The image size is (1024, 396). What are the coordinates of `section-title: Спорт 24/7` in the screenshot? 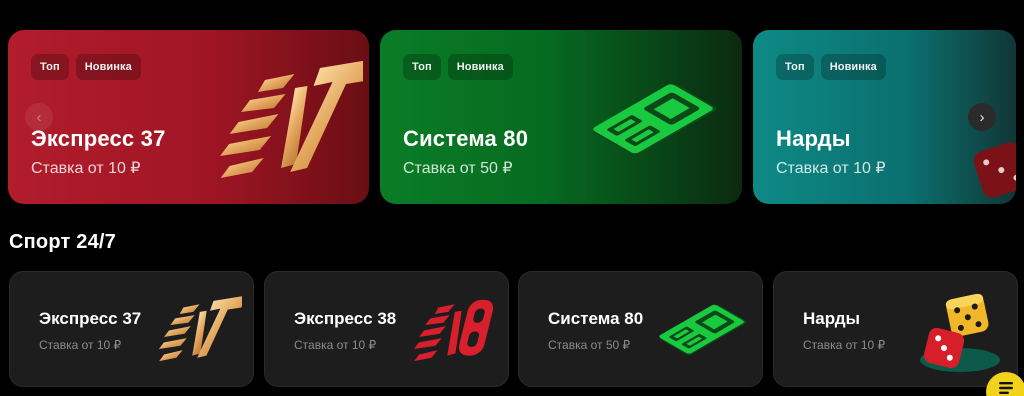 It's located at (62, 242).